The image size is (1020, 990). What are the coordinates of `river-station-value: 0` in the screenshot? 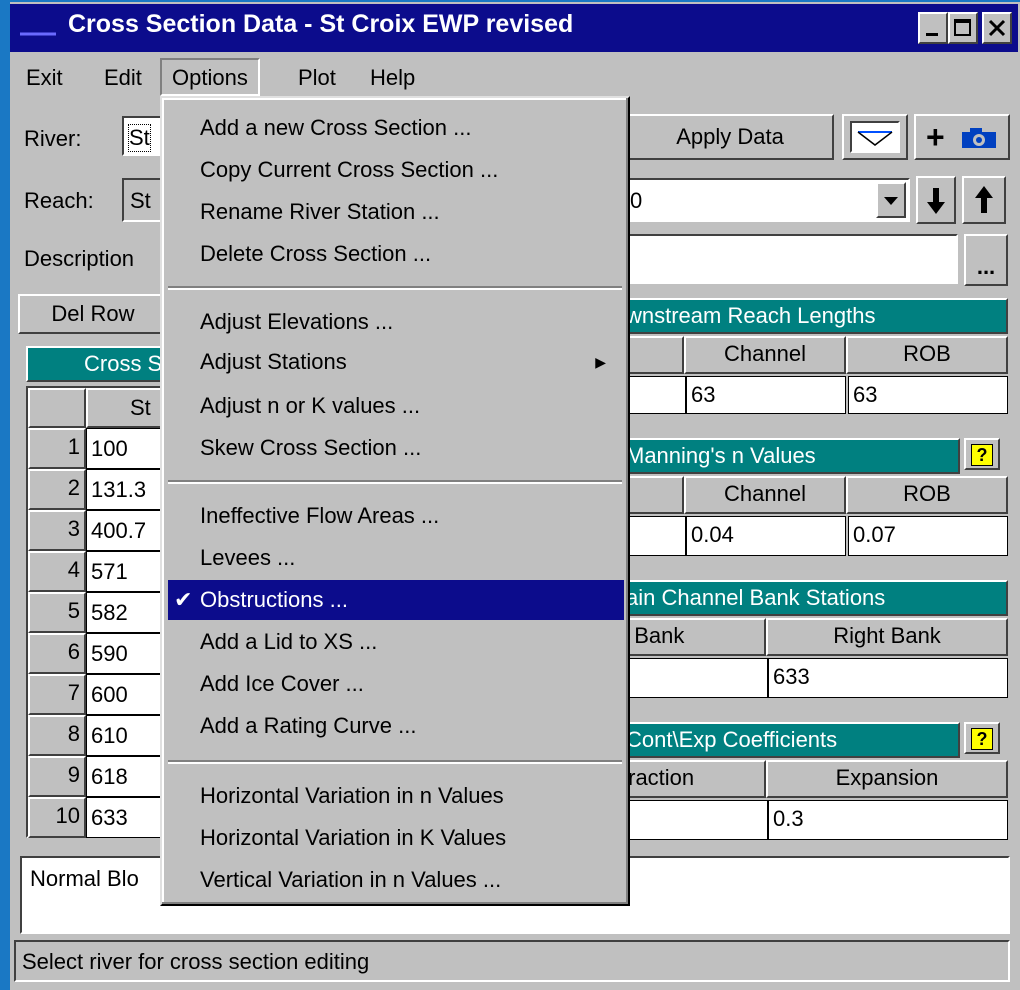 It's located at (636, 200).